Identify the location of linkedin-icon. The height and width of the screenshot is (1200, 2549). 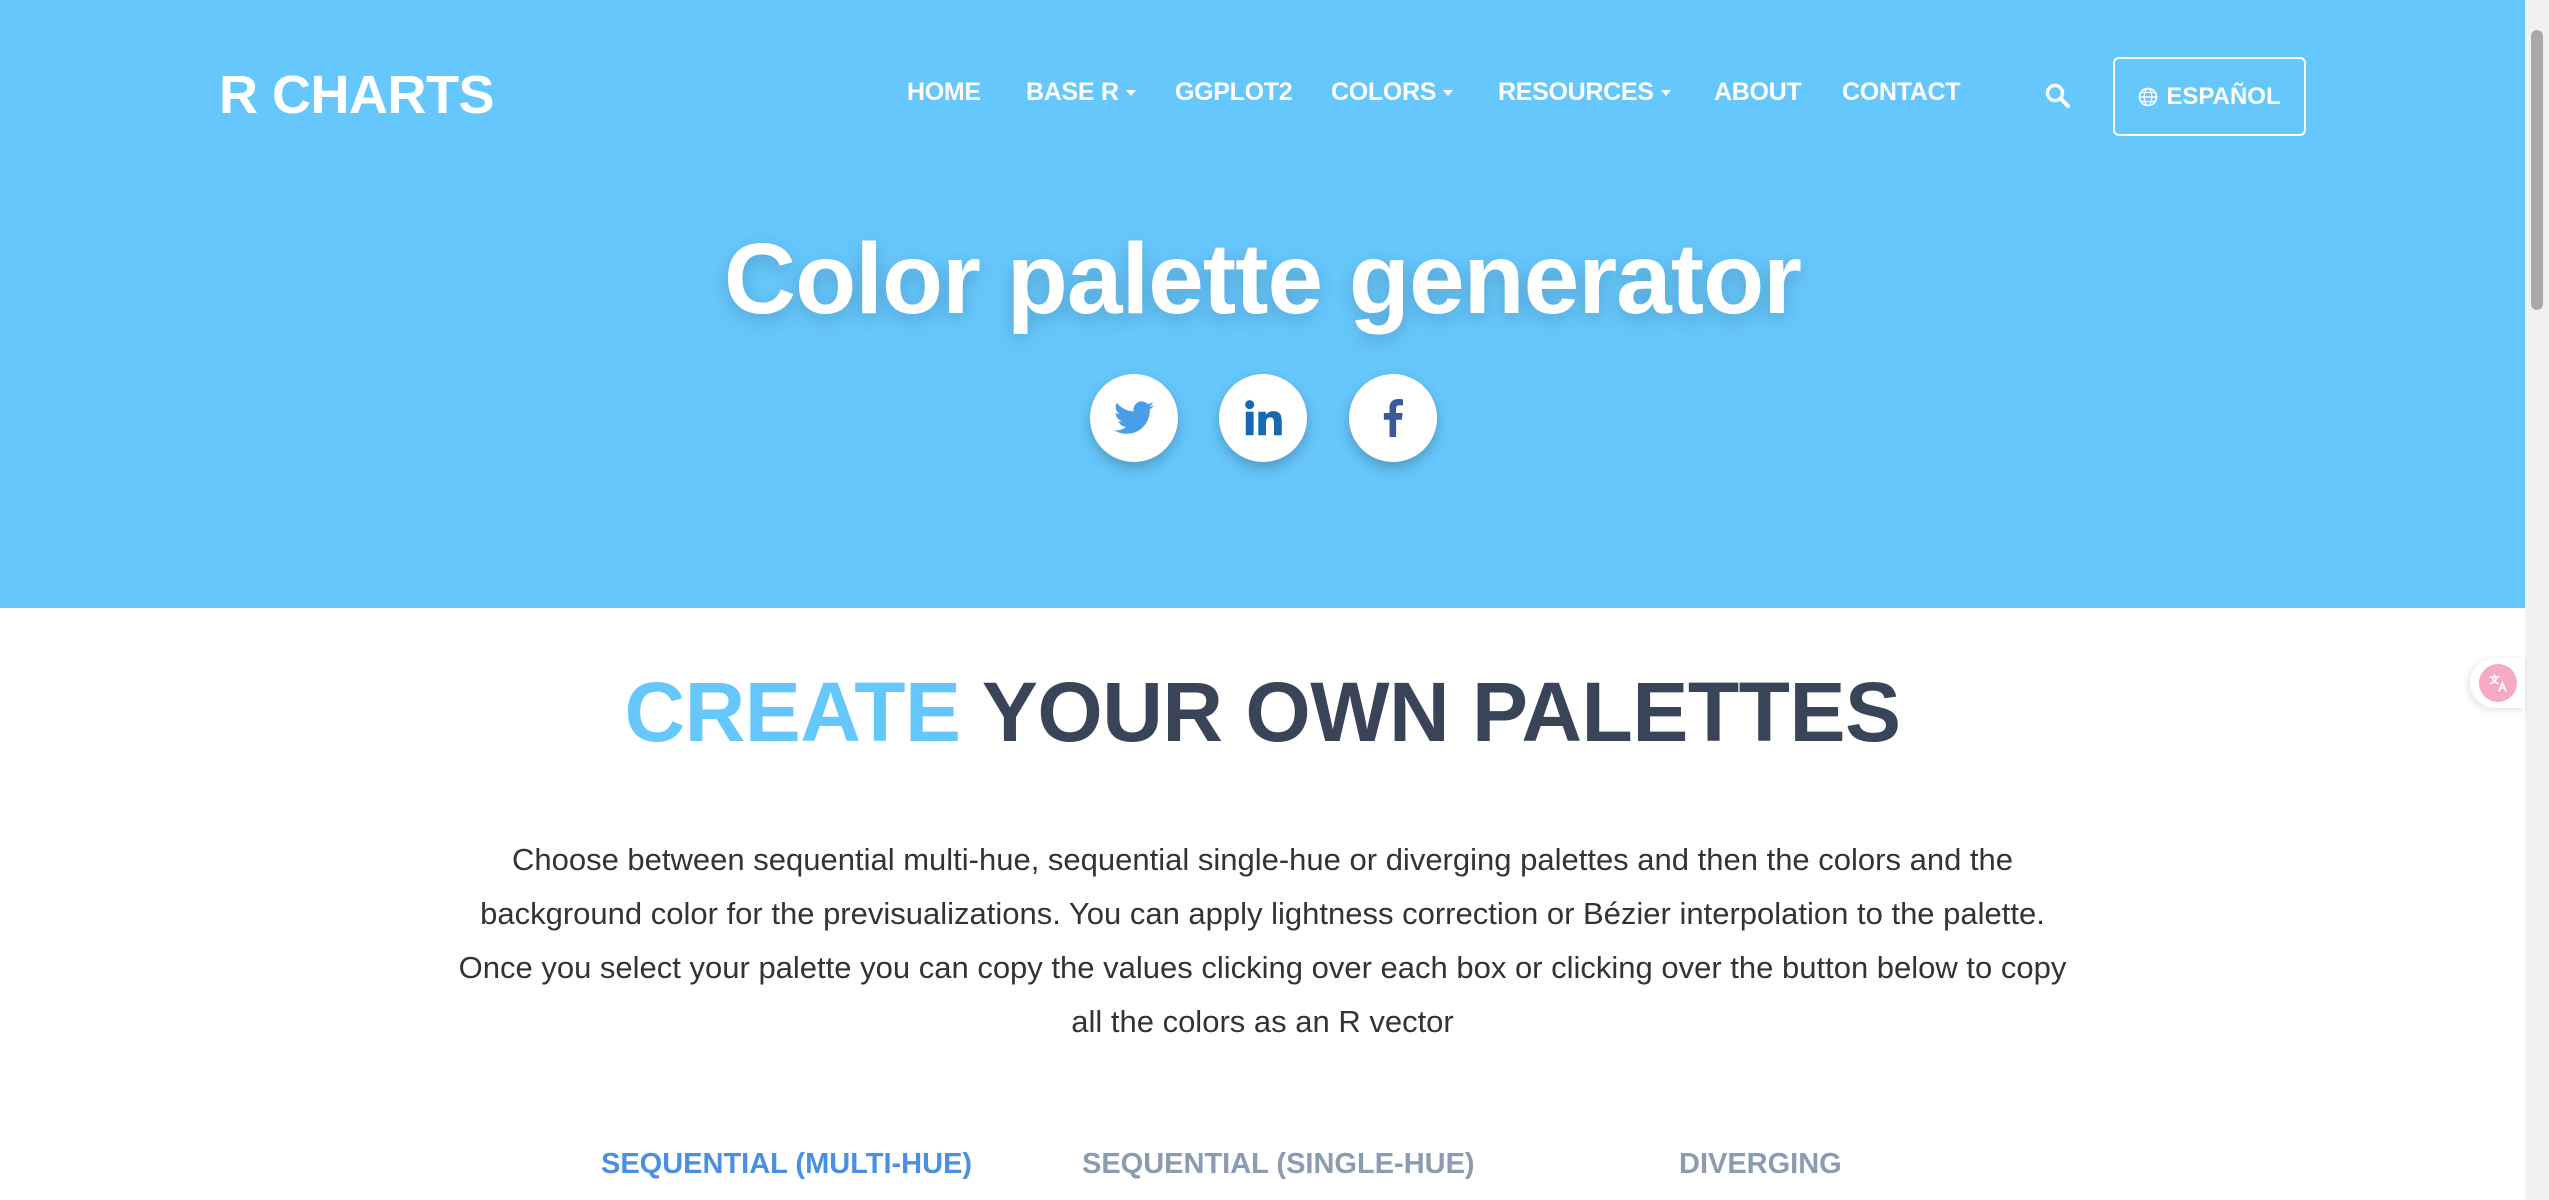
(1263, 418).